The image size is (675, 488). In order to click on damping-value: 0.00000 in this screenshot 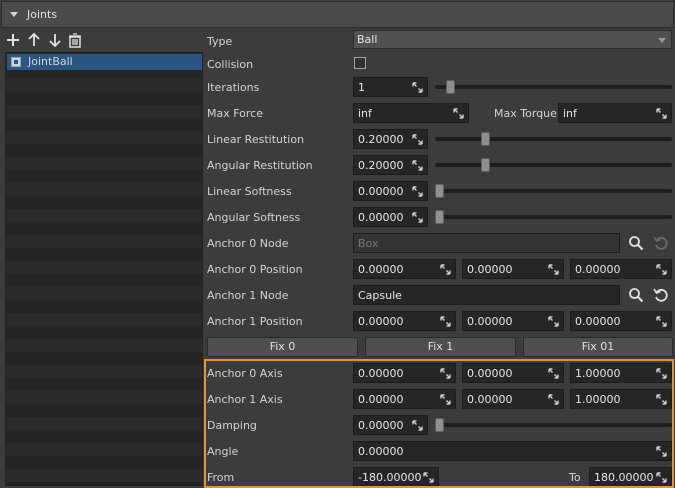, I will do `click(381, 425)`.